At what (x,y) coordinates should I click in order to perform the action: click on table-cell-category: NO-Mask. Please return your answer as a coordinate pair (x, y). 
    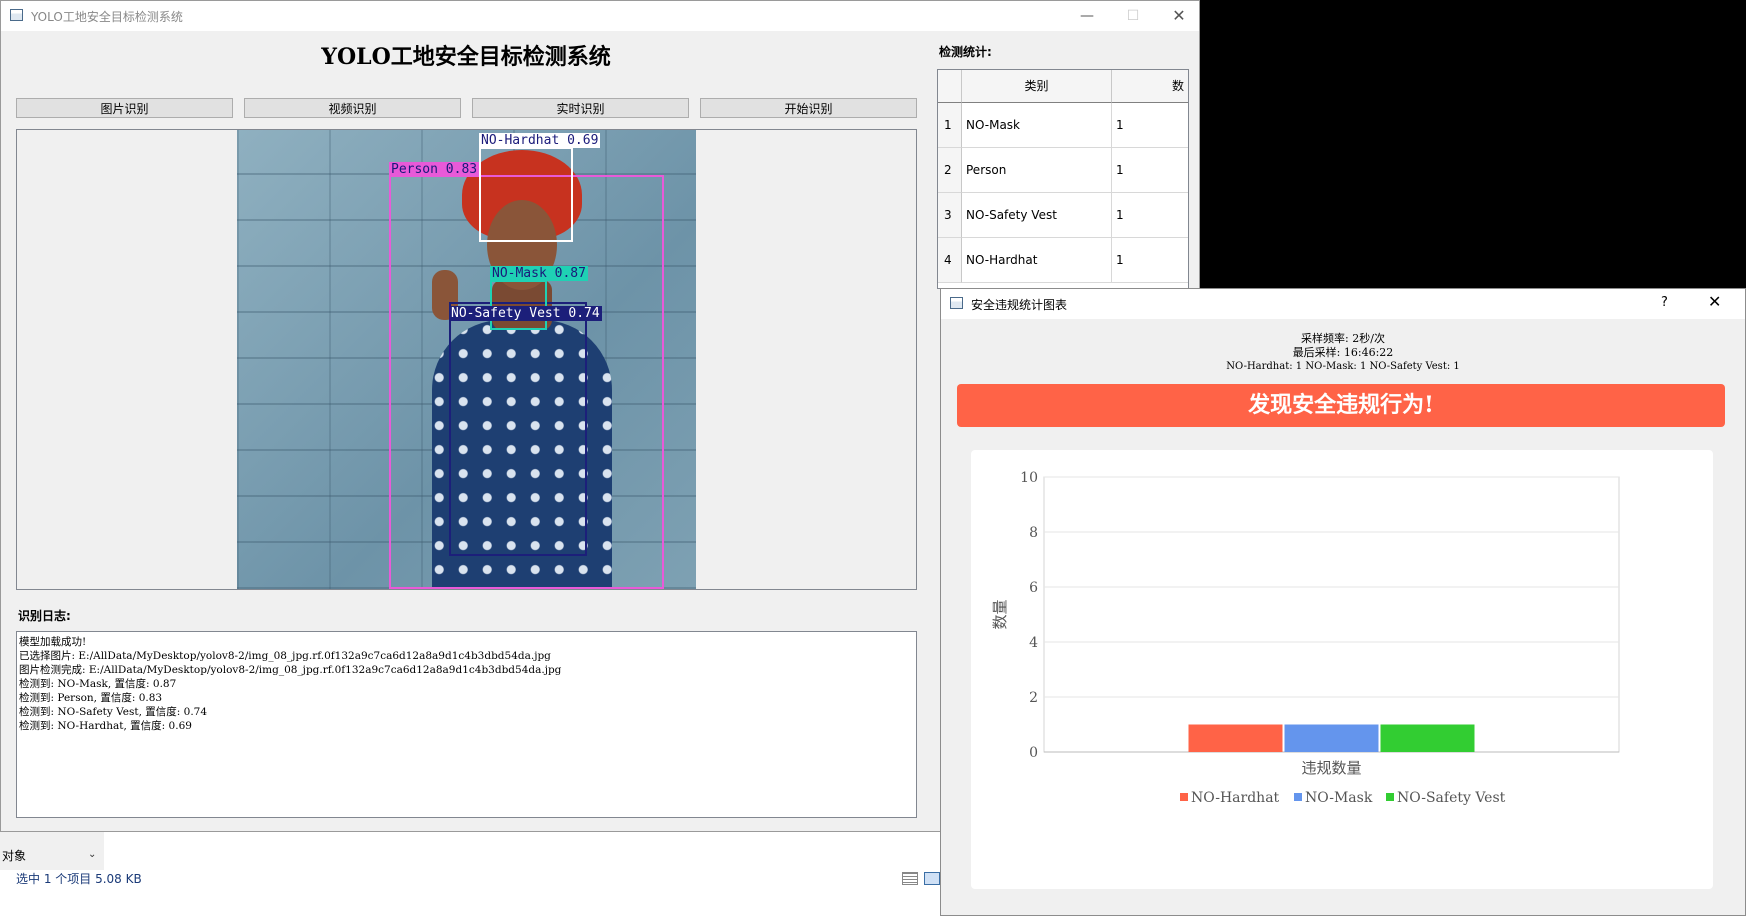
    Looking at the image, I should click on (1037, 125).